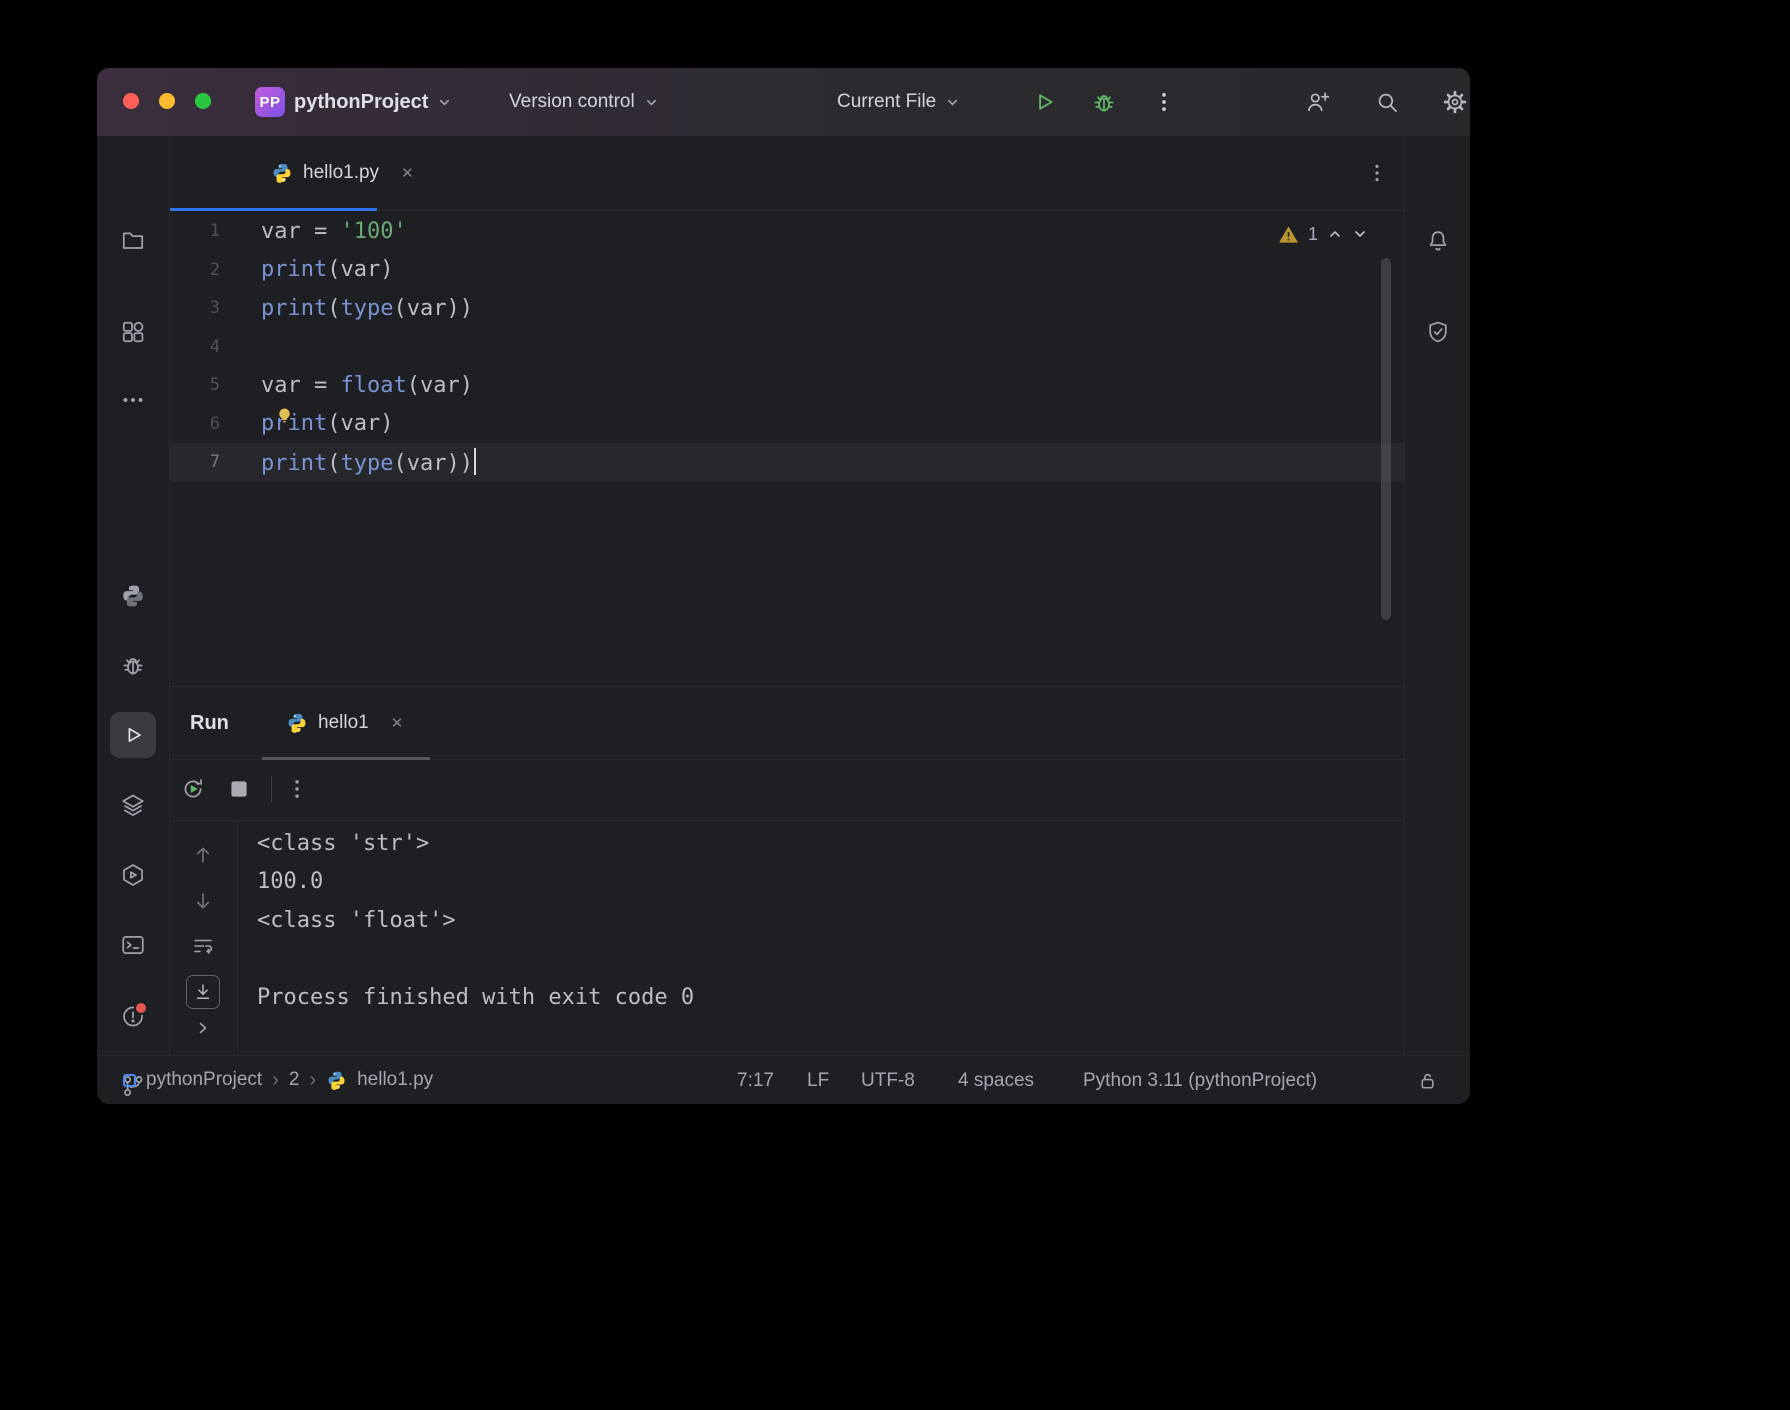 Image resolution: width=1790 pixels, height=1410 pixels. Describe the element at coordinates (1335, 234) in the screenshot. I see `chevron-up-icon` at that location.